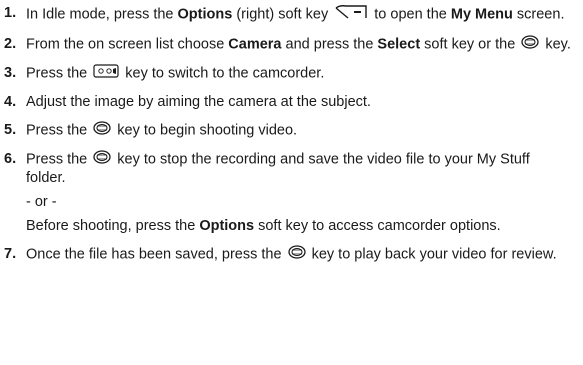 The height and width of the screenshot is (365, 583). What do you see at coordinates (10, 130) in the screenshot?
I see `step-number: 5.` at bounding box center [10, 130].